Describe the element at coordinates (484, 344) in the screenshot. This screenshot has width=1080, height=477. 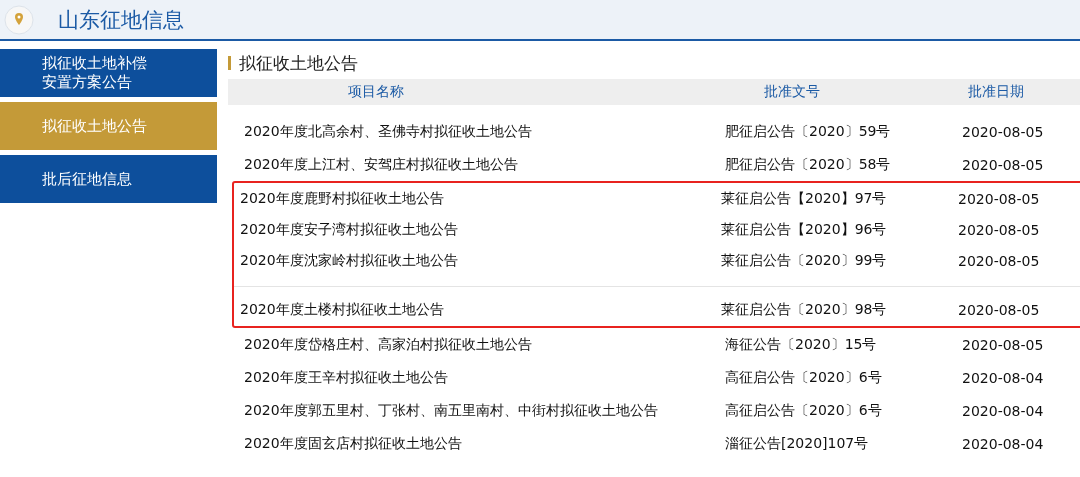
I see `notice-link: 2020年度岱格庄村、高家泊村拟征收土地公告` at that location.